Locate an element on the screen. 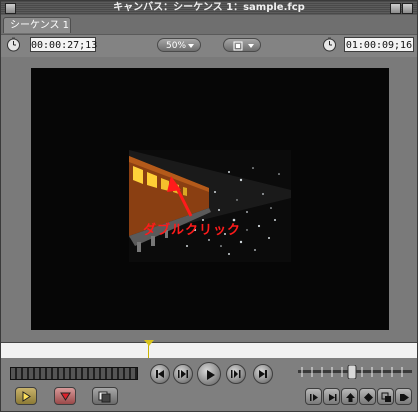  window-title: キャンバス：シーケンス 1：sample.fcp is located at coordinates (209, 7).